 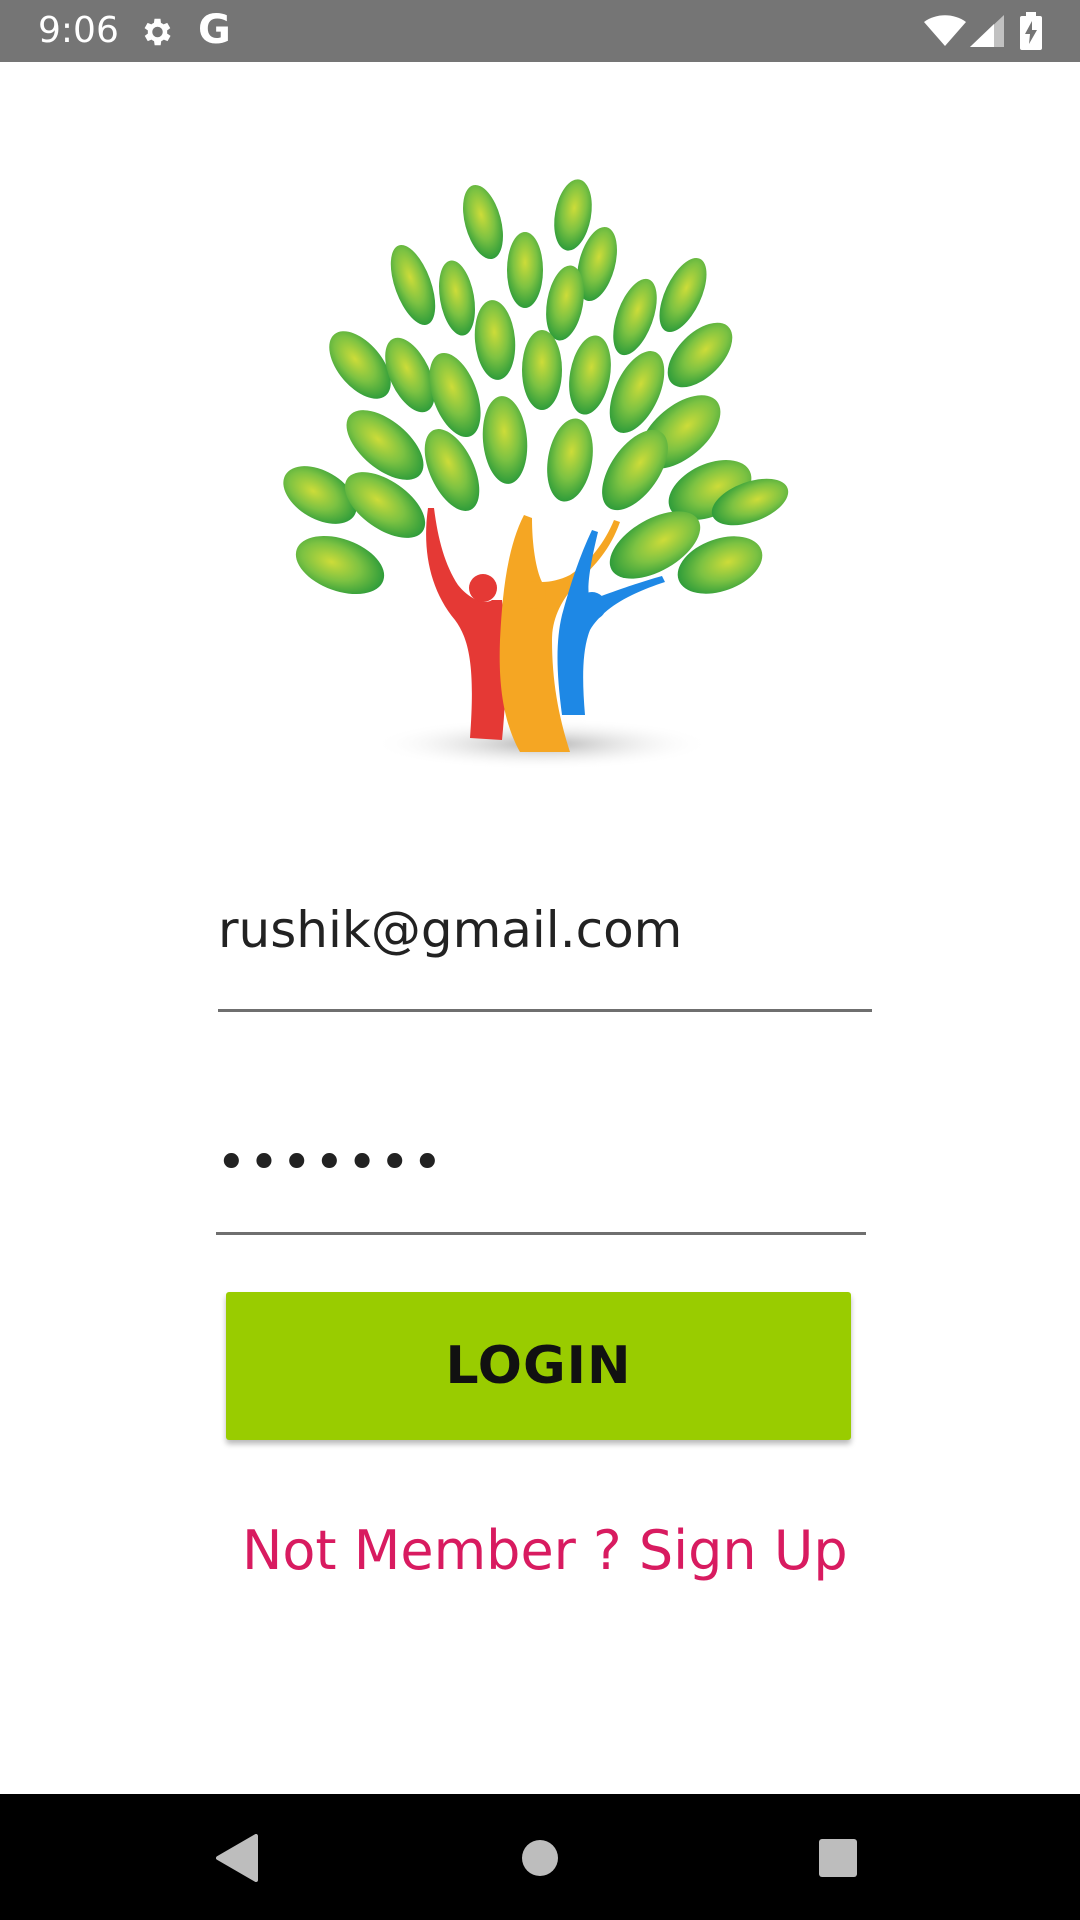 What do you see at coordinates (545, 1551) in the screenshot?
I see `signup-link: Not Member ? Sign Up` at bounding box center [545, 1551].